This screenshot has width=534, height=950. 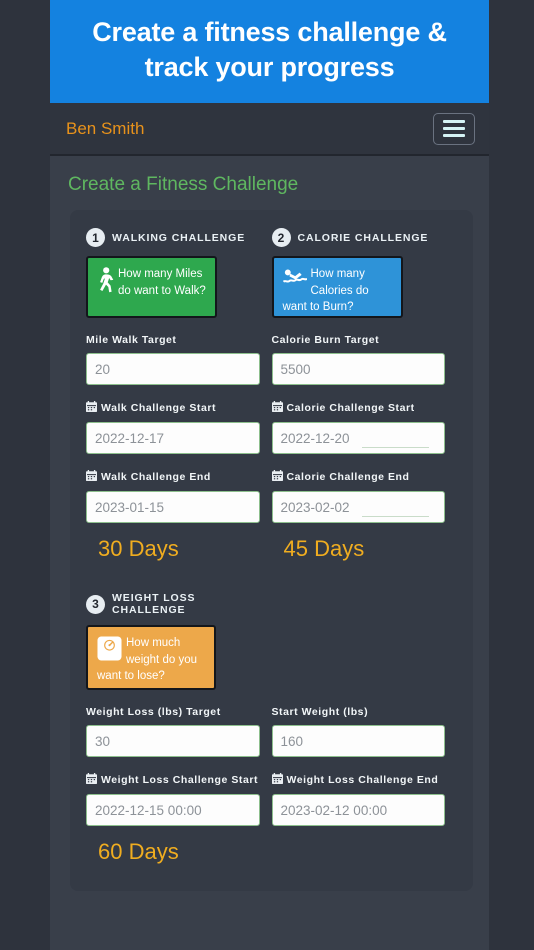 I want to click on label-walk-end: Walk Challenge End, so click(x=173, y=477).